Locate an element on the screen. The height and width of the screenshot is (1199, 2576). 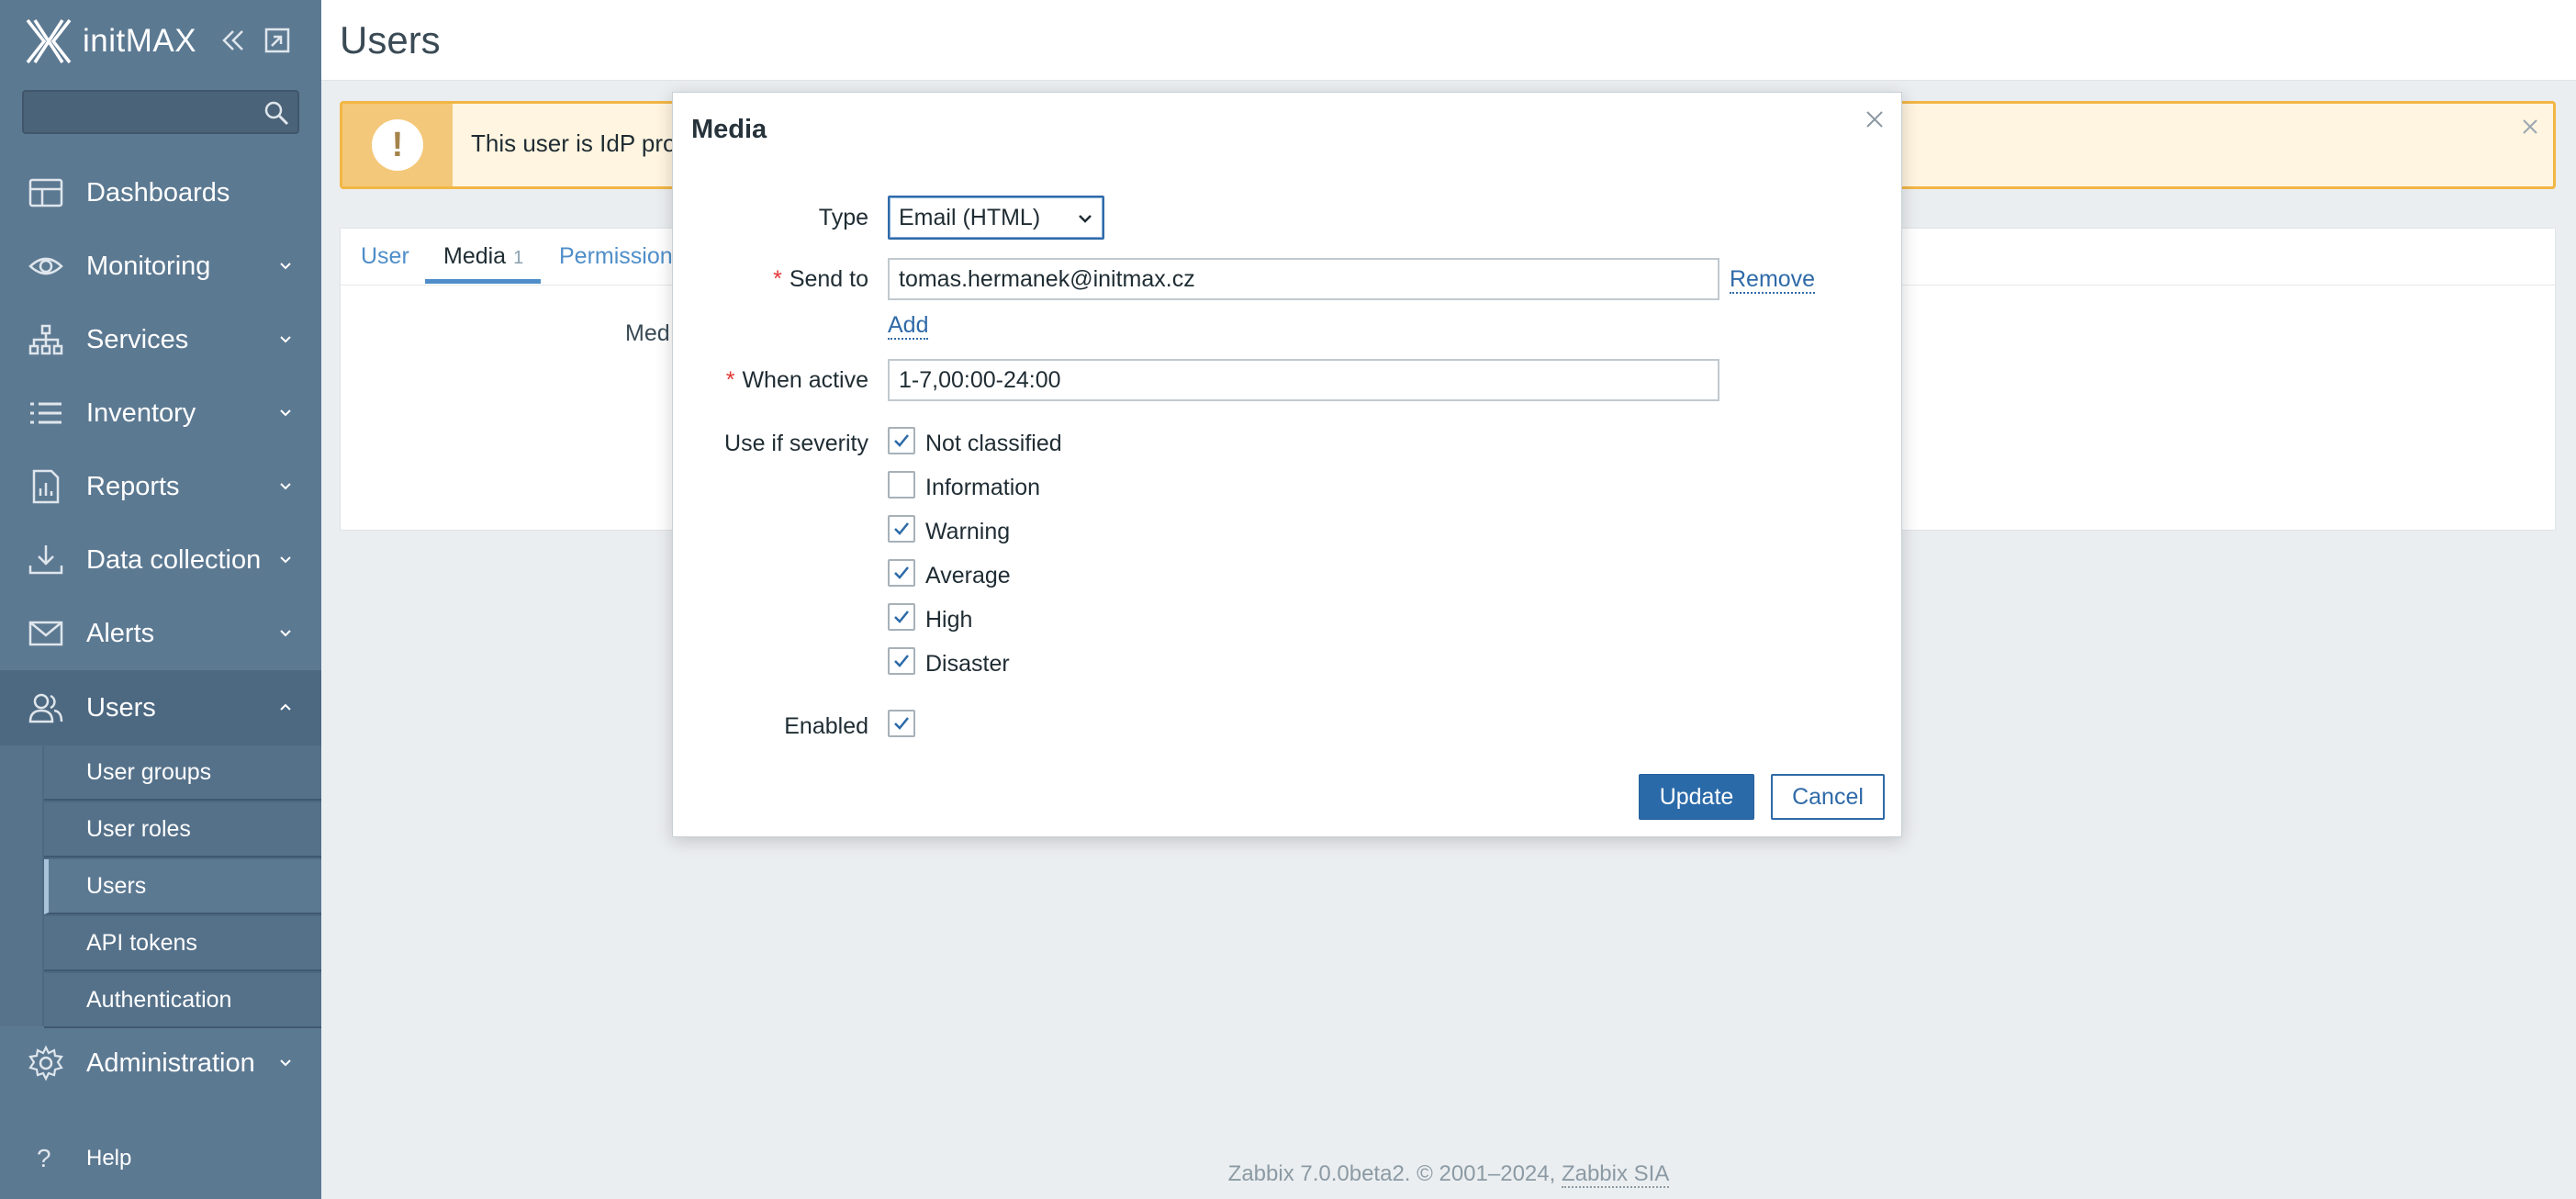
severity-disaster-checkbox is located at coordinates (901, 661).